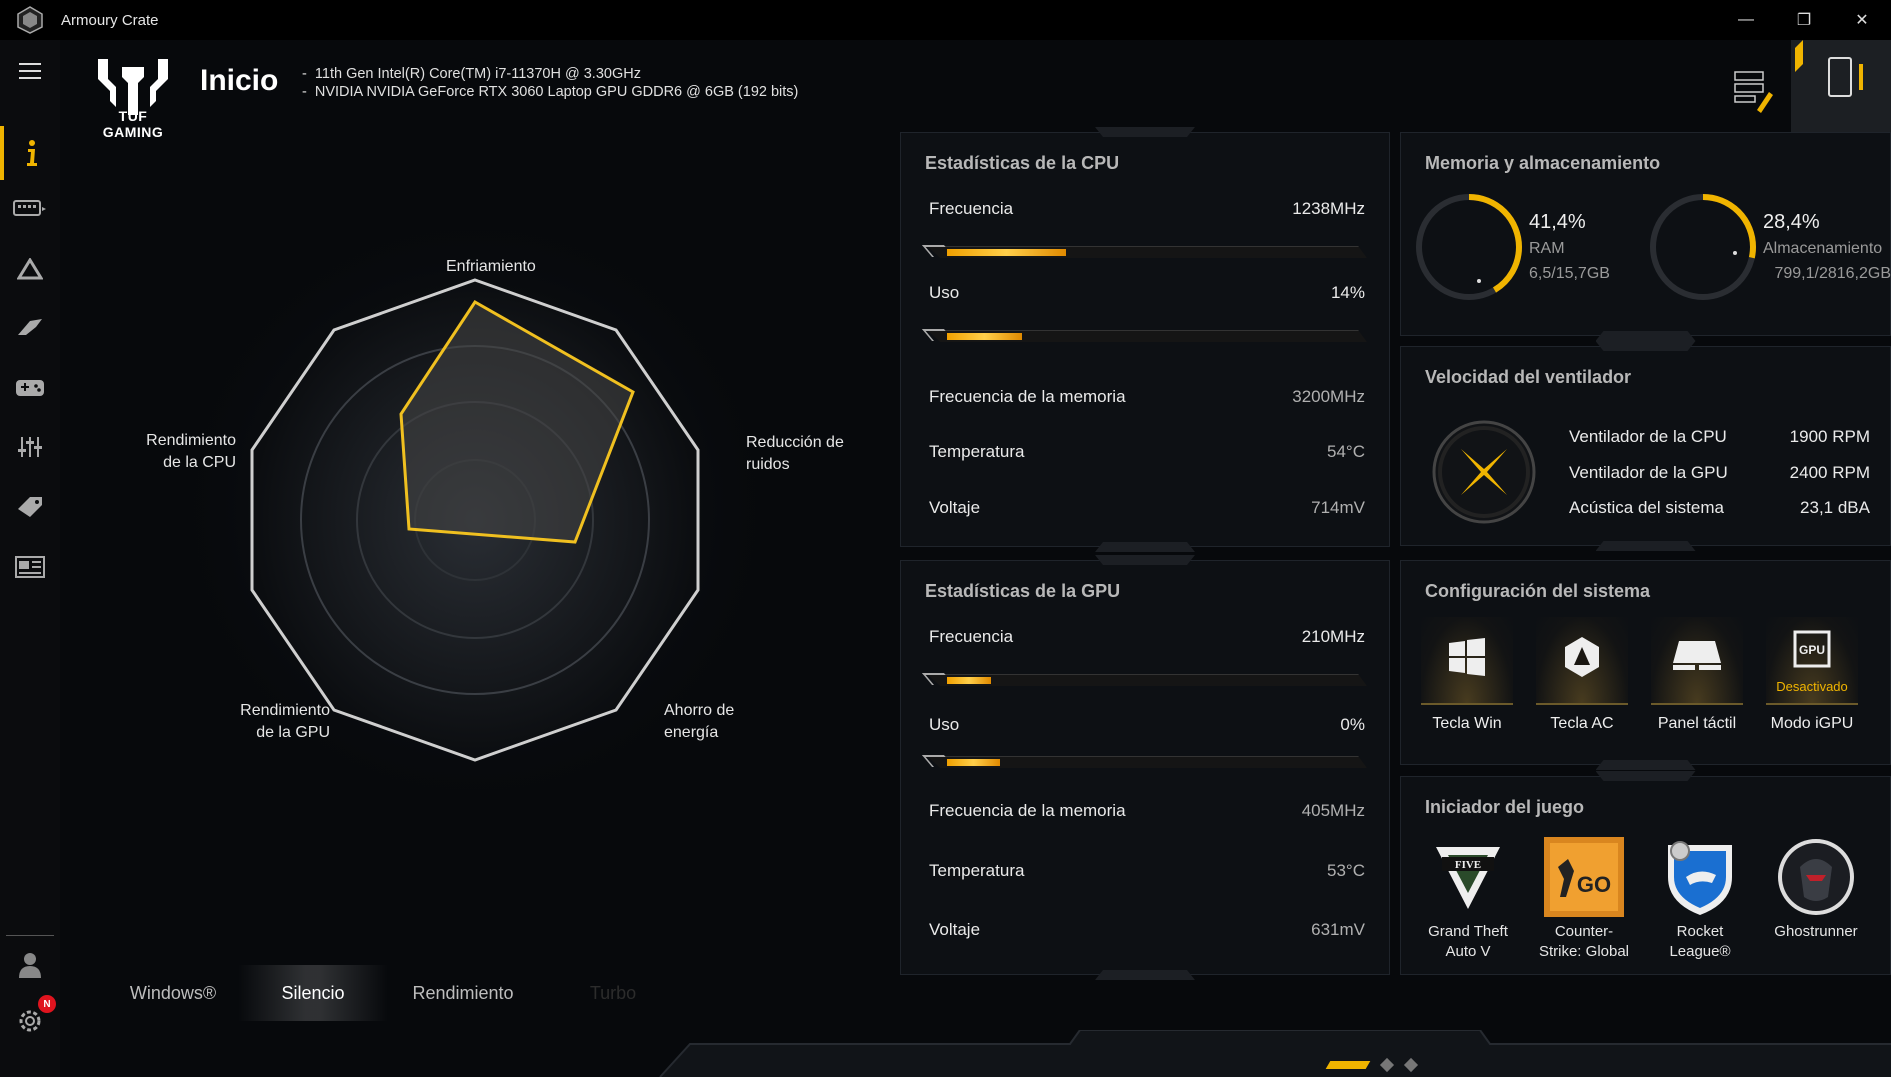 The image size is (1891, 1077). What do you see at coordinates (1812, 649) in the screenshot?
I see `gpu-icon: GPU` at bounding box center [1812, 649].